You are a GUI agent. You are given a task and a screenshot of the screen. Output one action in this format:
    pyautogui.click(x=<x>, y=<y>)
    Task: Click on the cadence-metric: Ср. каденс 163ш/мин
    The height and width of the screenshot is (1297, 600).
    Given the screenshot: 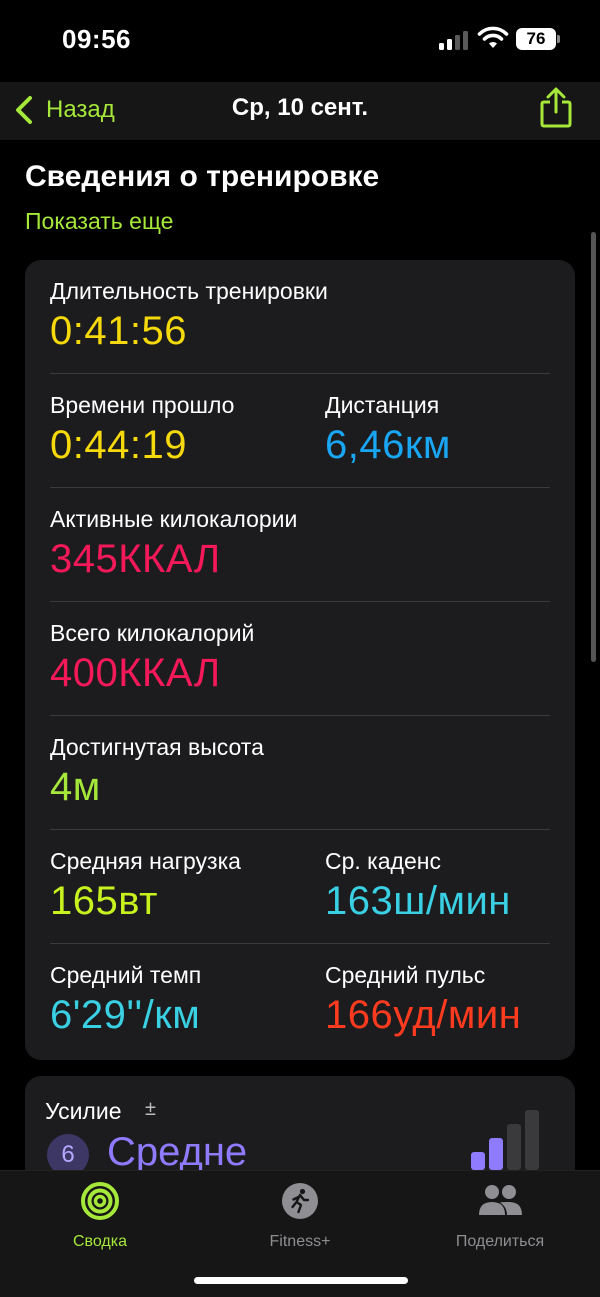 What is the action you would take?
    pyautogui.click(x=418, y=886)
    